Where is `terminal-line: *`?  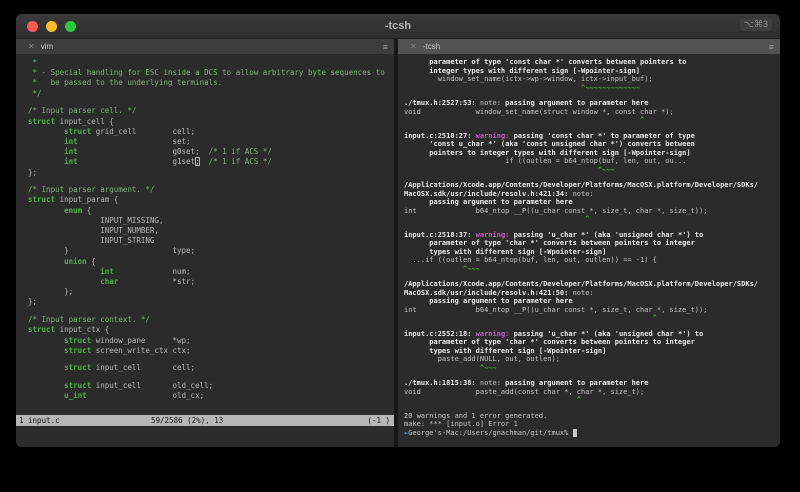 terminal-line: * is located at coordinates (33, 62).